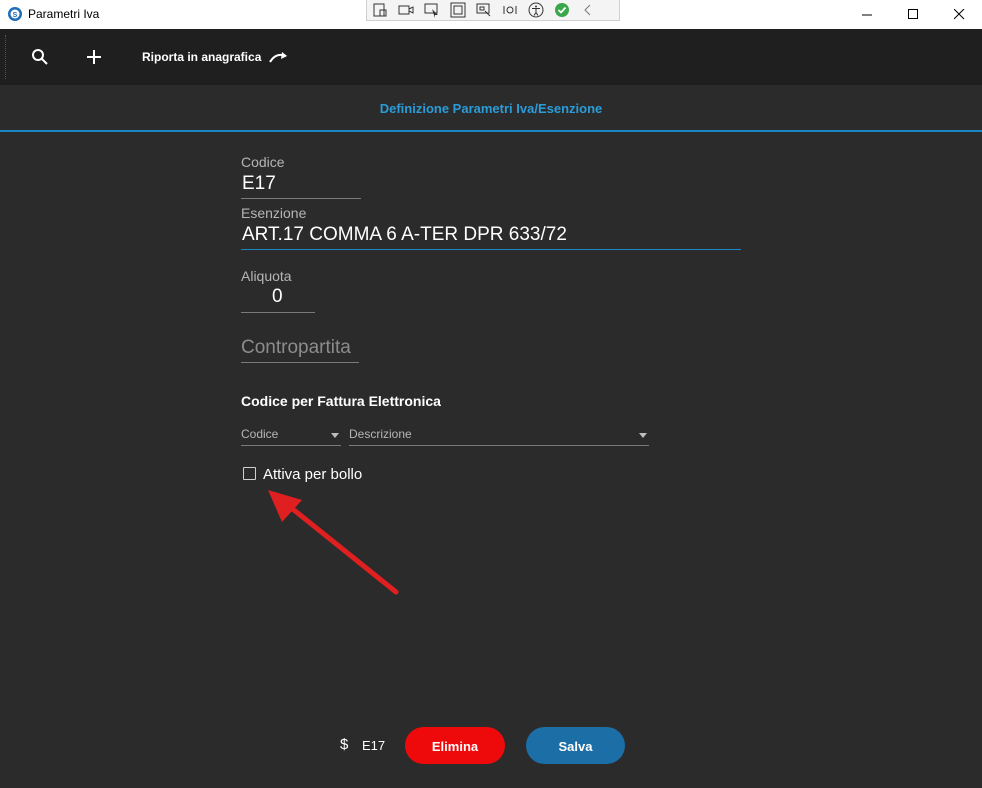 This screenshot has width=982, height=788. I want to click on maximize-button, so click(913, 14).